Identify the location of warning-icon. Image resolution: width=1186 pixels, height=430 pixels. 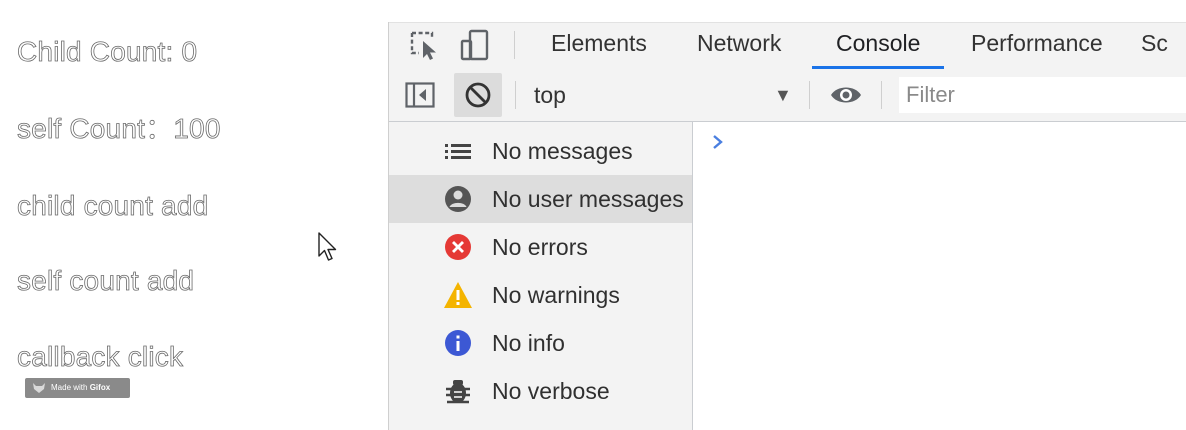
(458, 295).